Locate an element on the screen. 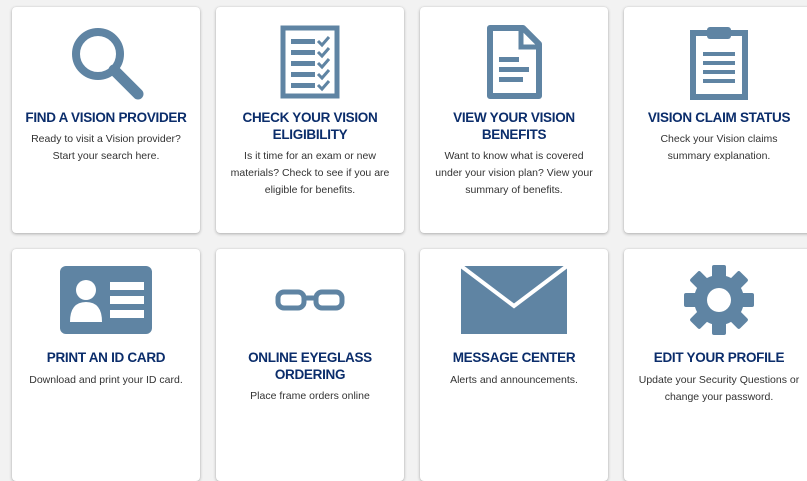 This screenshot has height=481, width=807. eyeglasses-icon is located at coordinates (310, 300).